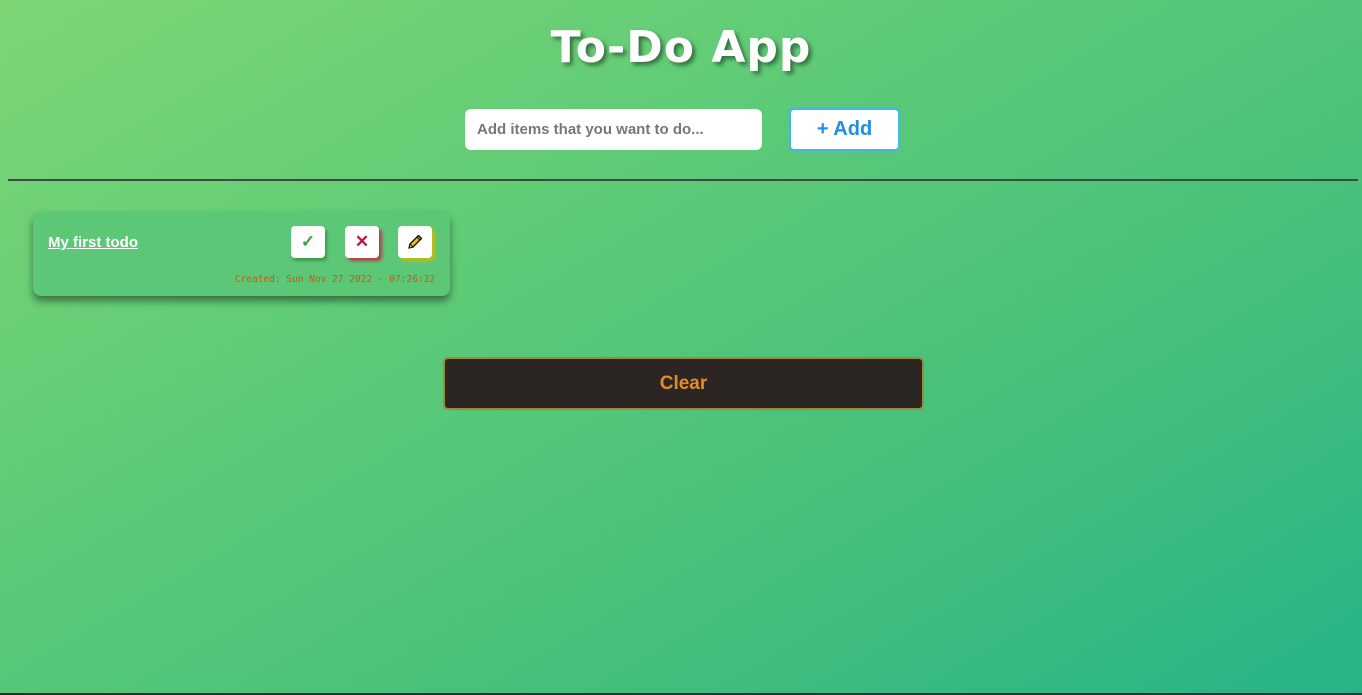 The height and width of the screenshot is (695, 1362). I want to click on delete-button: ✕, so click(362, 242).